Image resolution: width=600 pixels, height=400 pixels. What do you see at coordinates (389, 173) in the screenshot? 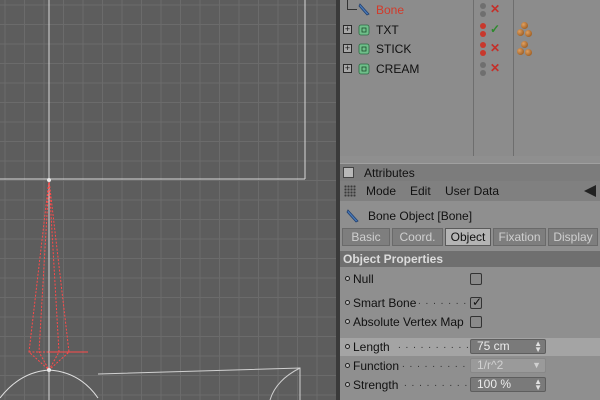
I see `attributes-title: Attributes` at bounding box center [389, 173].